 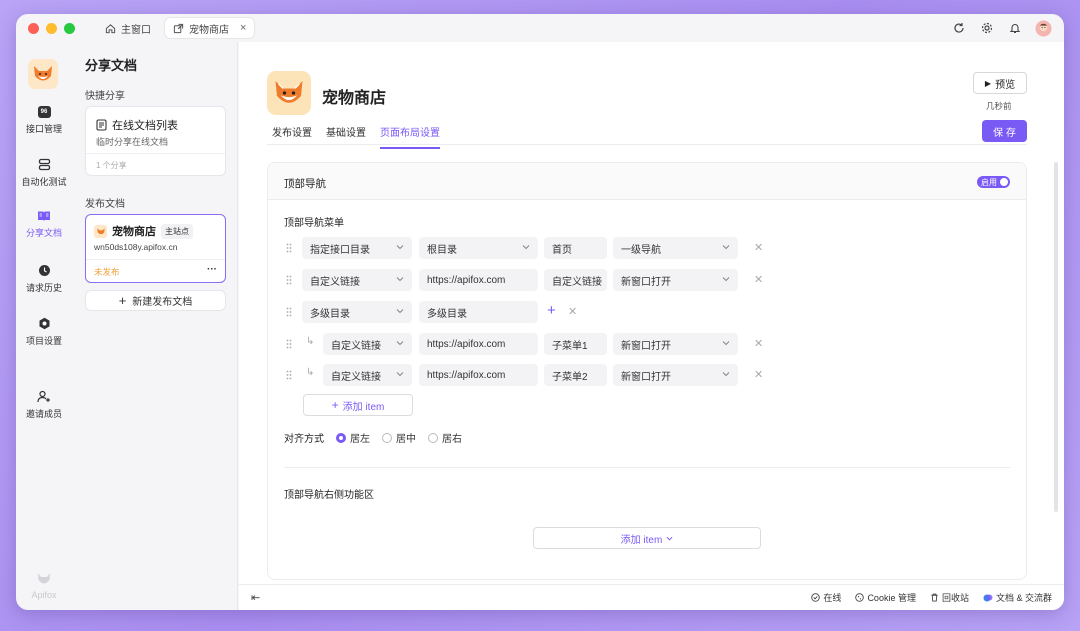 I want to click on name-input: 首页, so click(x=575, y=248).